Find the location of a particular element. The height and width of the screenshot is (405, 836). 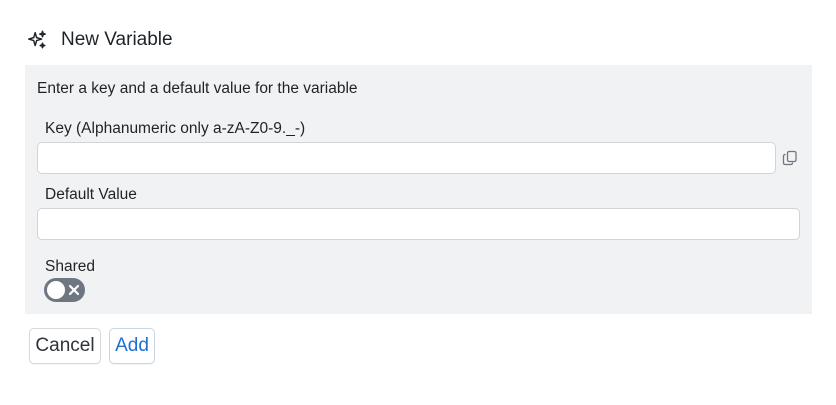

x-icon is located at coordinates (74, 290).